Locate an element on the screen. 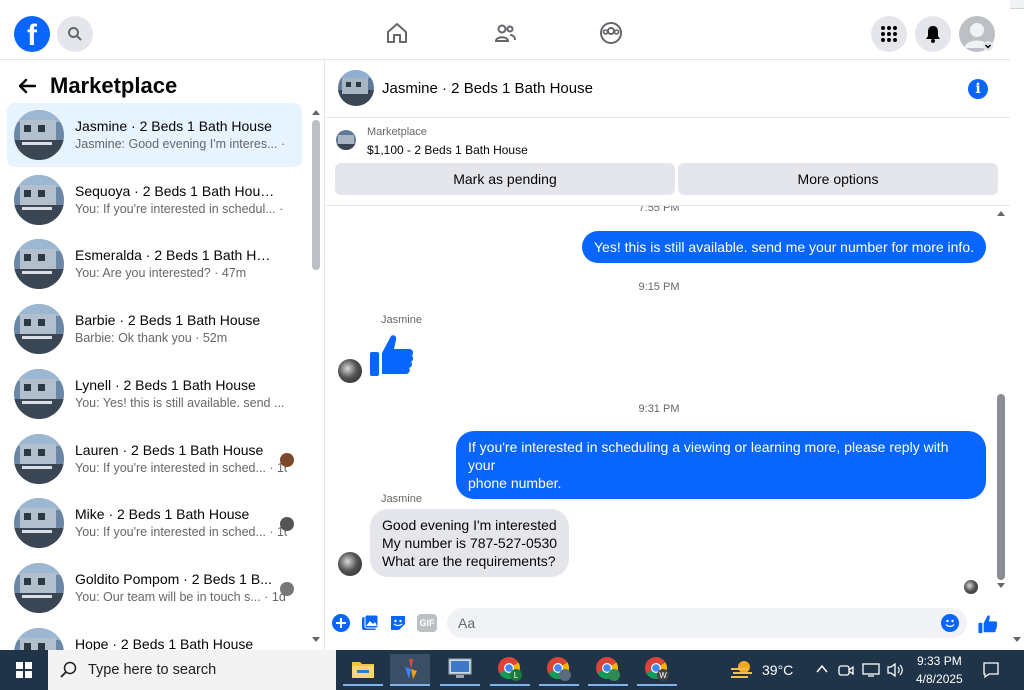  attach-photo-button is located at coordinates (370, 623).